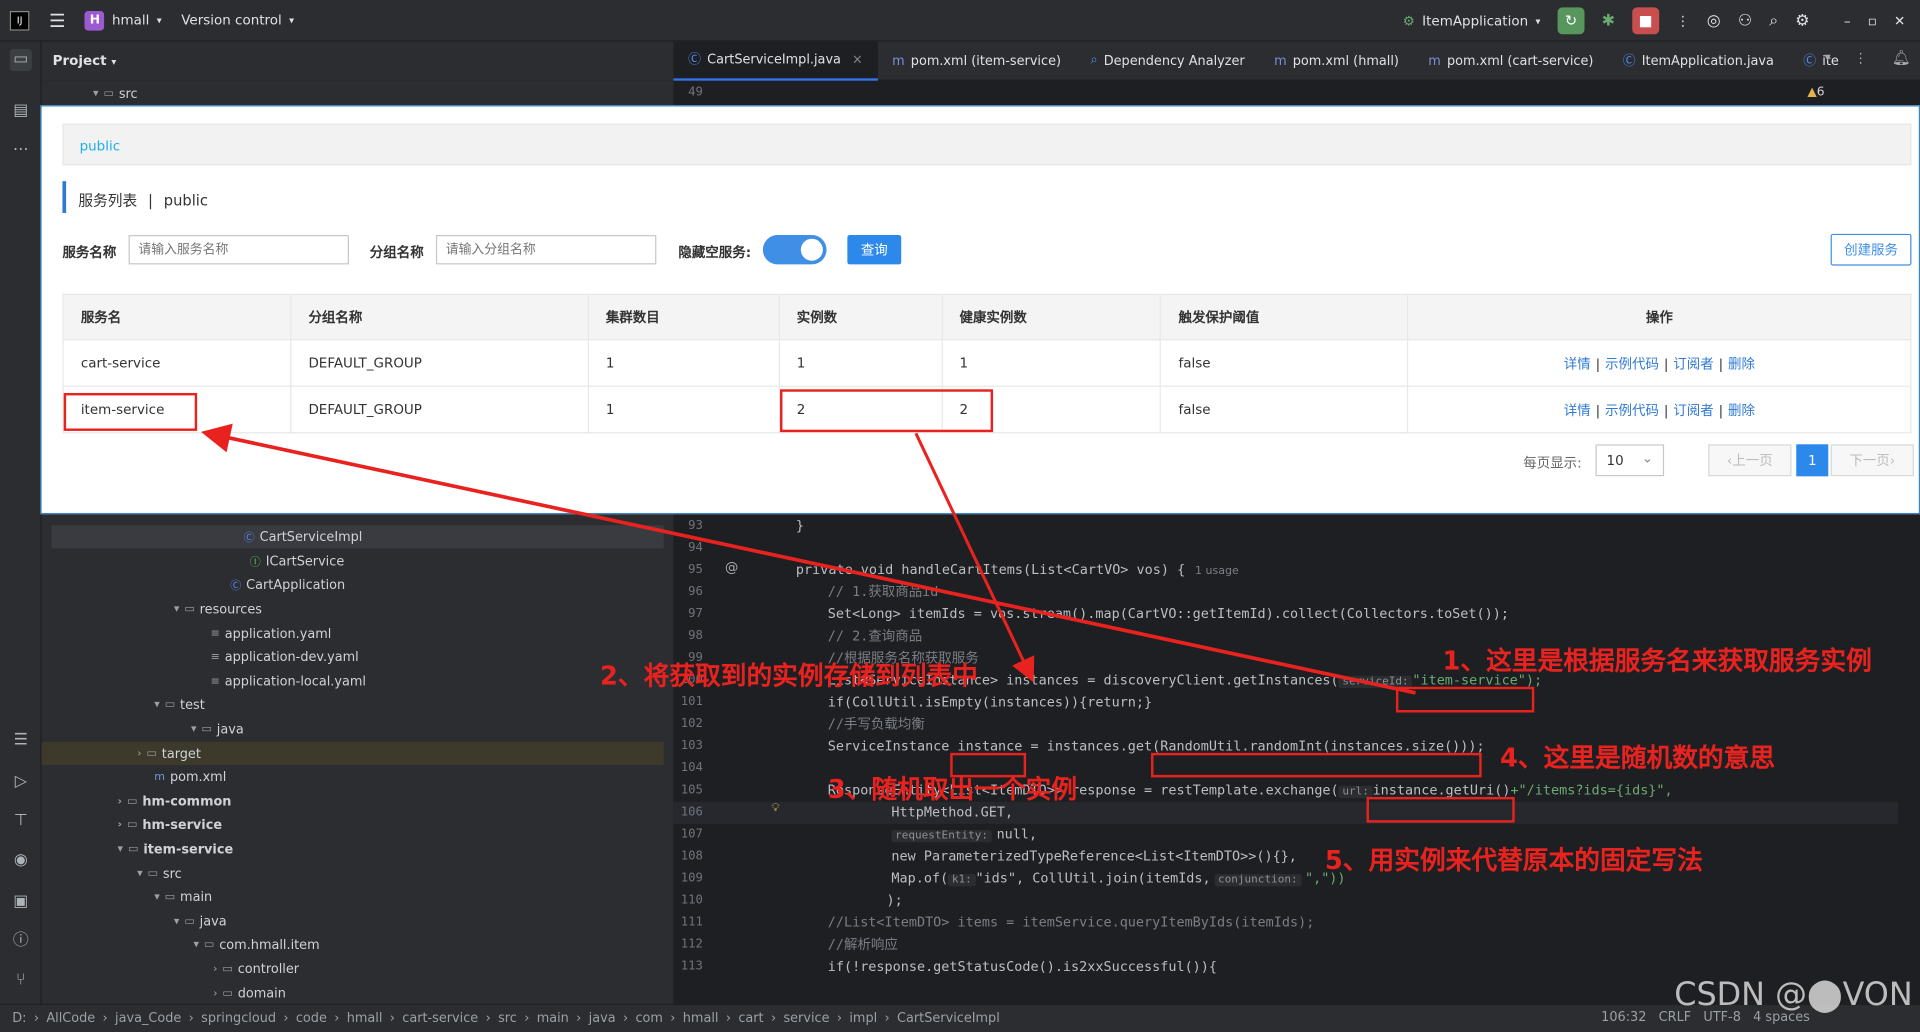  What do you see at coordinates (1657, 661) in the screenshot?
I see `annotation-1: 1、这里是根据服务名来获取服务实例` at bounding box center [1657, 661].